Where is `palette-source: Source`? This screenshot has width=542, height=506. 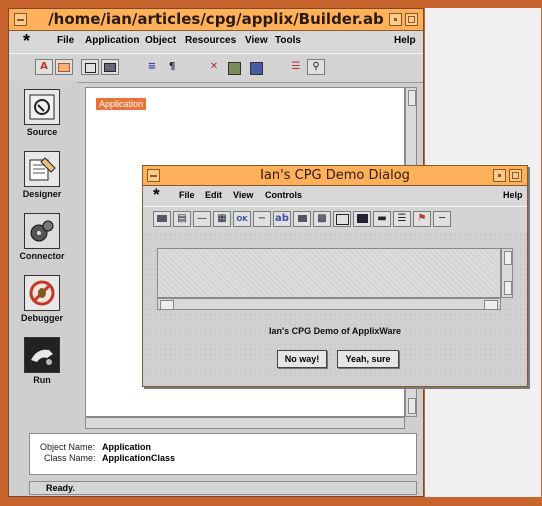
palette-source: Source is located at coordinates (42, 113).